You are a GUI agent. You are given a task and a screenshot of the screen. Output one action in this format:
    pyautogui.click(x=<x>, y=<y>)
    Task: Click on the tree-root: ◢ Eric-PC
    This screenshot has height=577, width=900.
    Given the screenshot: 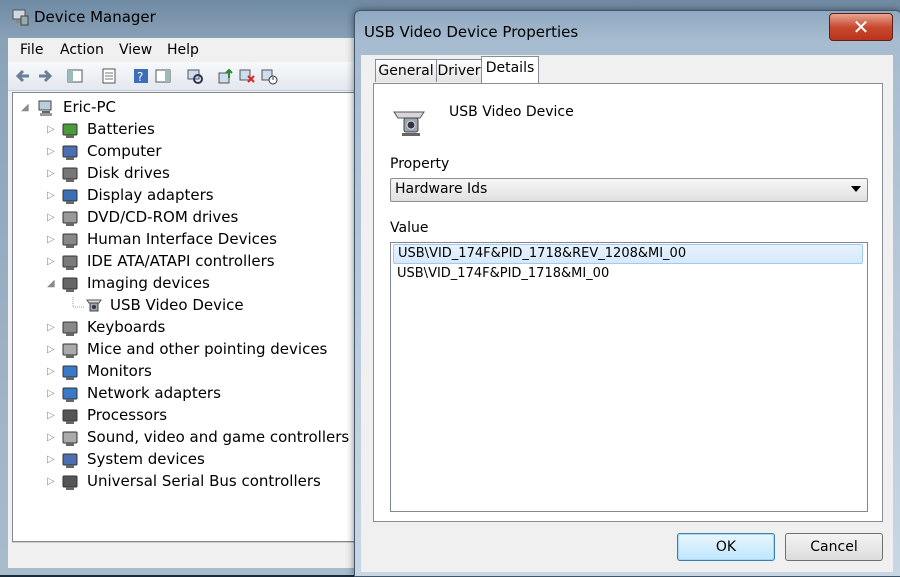 What is the action you would take?
    pyautogui.click(x=178, y=108)
    